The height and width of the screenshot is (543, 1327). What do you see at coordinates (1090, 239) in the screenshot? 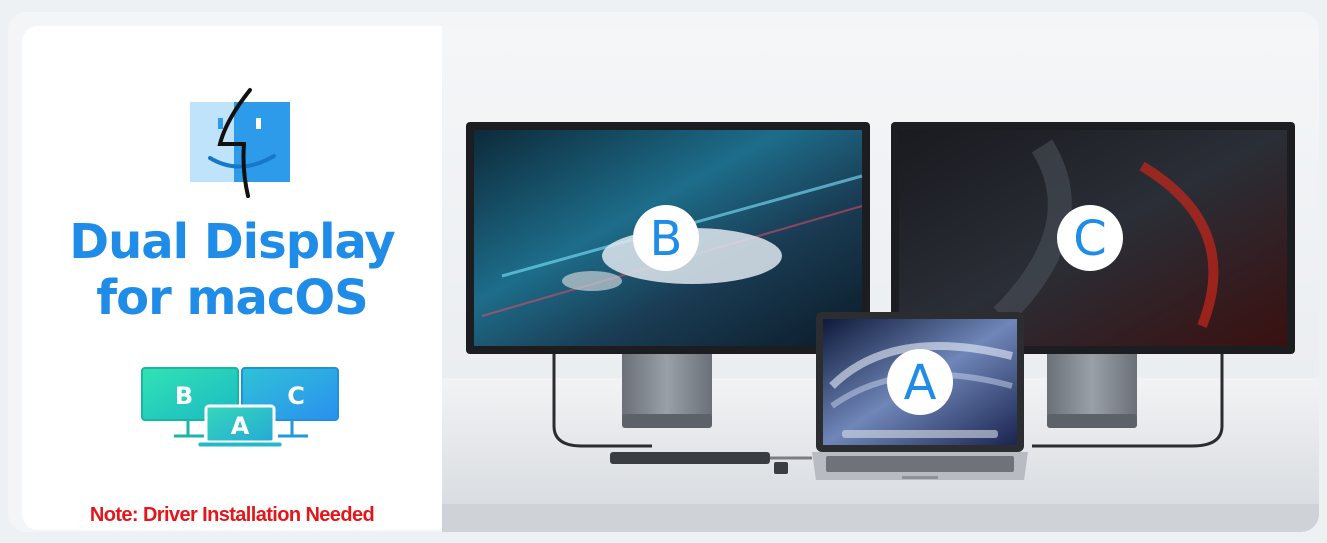
I see `monitor-label-c: C` at bounding box center [1090, 239].